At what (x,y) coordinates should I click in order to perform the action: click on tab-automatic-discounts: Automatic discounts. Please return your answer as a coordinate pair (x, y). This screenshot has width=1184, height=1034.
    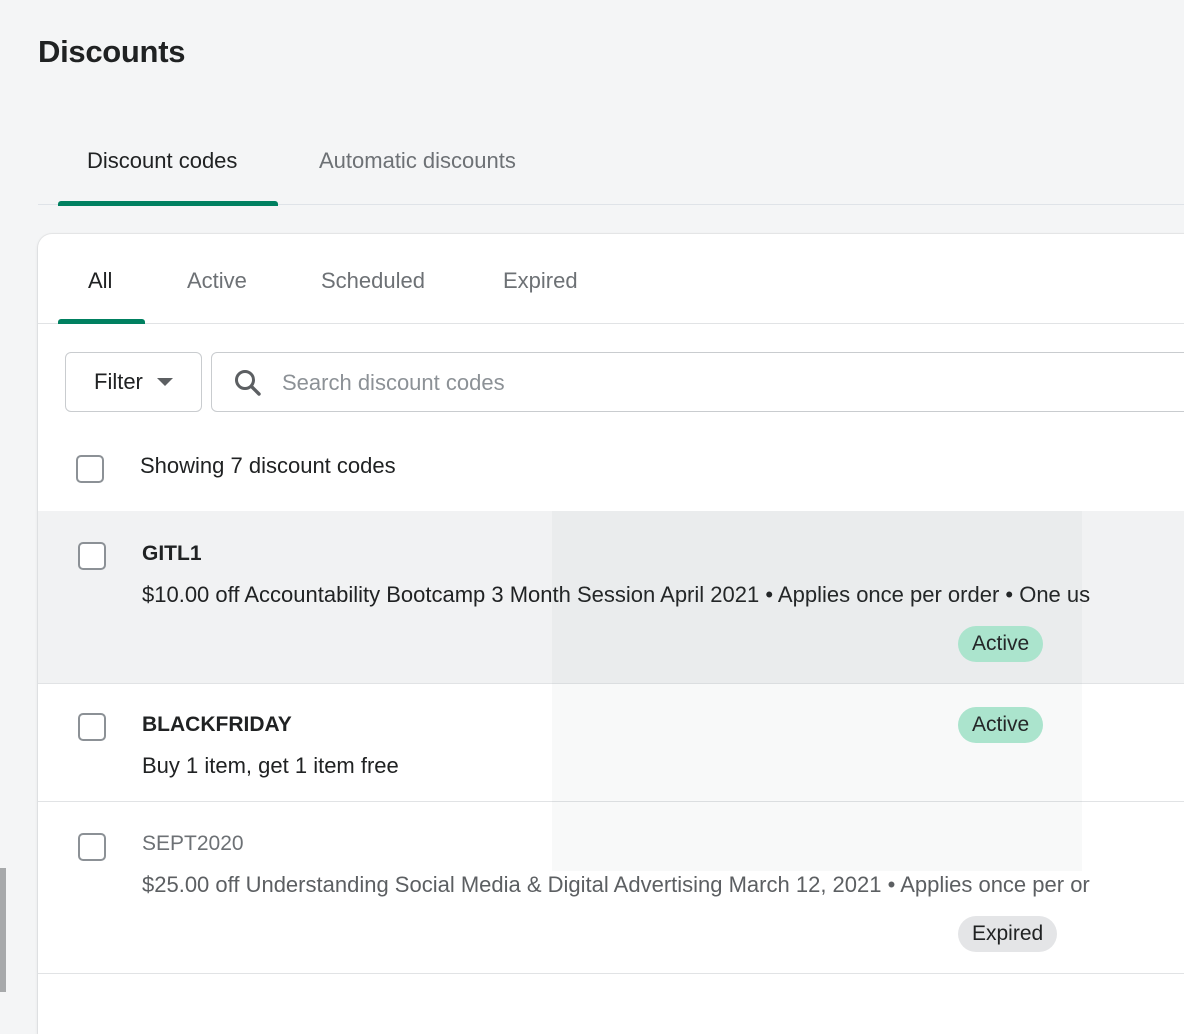
    Looking at the image, I should click on (417, 161).